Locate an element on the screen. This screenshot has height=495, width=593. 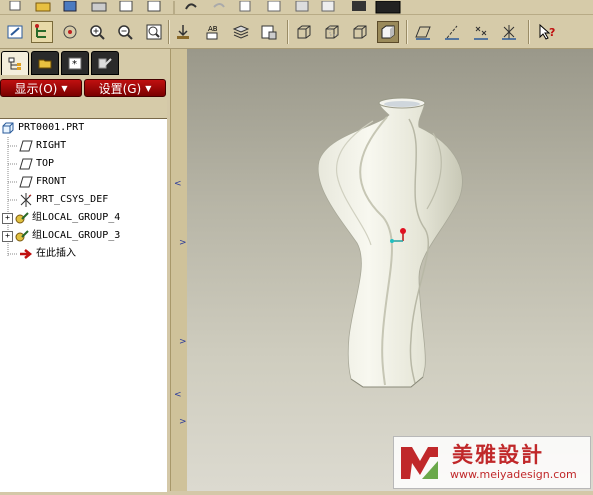
tree-item-csys: PRT_CSYS_DEF is located at coordinates (63, 200).